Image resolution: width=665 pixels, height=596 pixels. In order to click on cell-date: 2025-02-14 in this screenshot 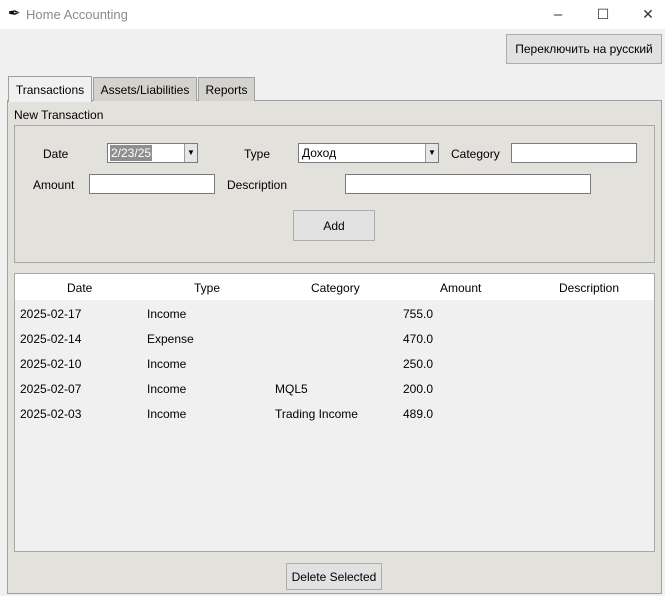, I will do `click(51, 339)`.